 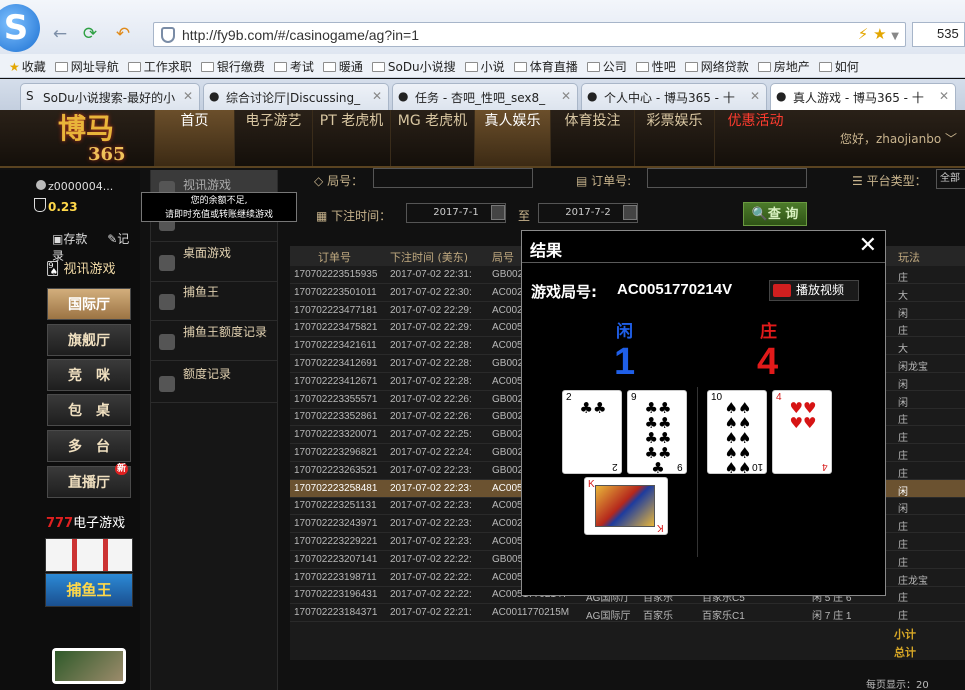 What do you see at coordinates (624, 332) in the screenshot?
I see `player-label: 闲` at bounding box center [624, 332].